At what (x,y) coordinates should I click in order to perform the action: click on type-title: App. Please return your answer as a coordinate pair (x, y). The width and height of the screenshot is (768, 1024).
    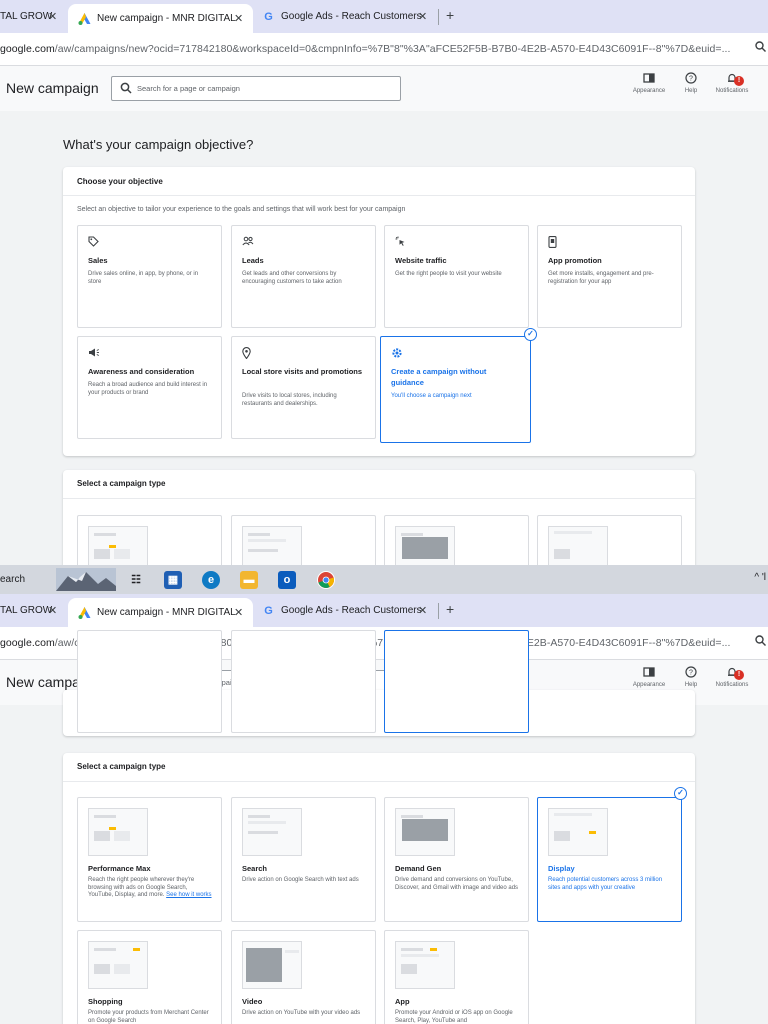
    Looking at the image, I should click on (402, 1001).